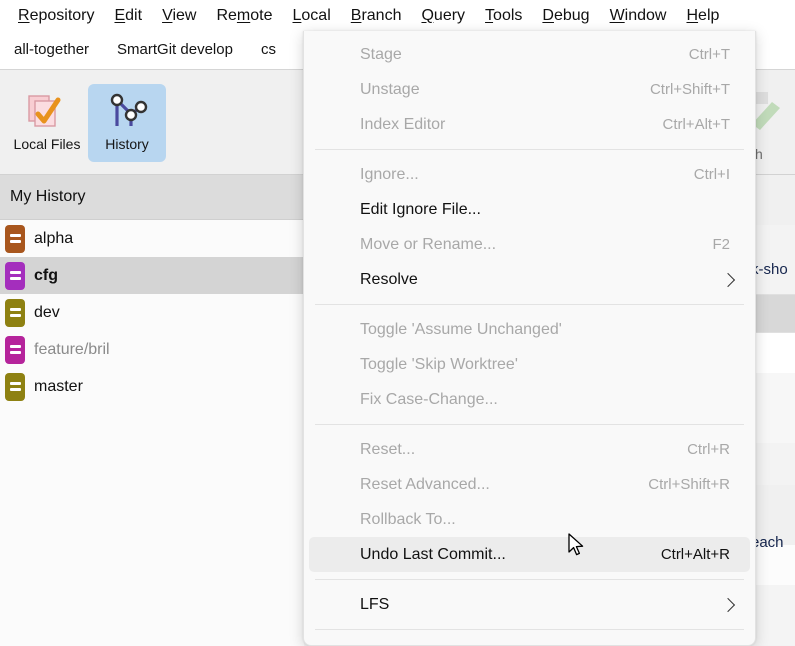 The height and width of the screenshot is (646, 795). Describe the element at coordinates (47, 144) in the screenshot. I see `toolbar-button-local-files-label: Local Files` at that location.